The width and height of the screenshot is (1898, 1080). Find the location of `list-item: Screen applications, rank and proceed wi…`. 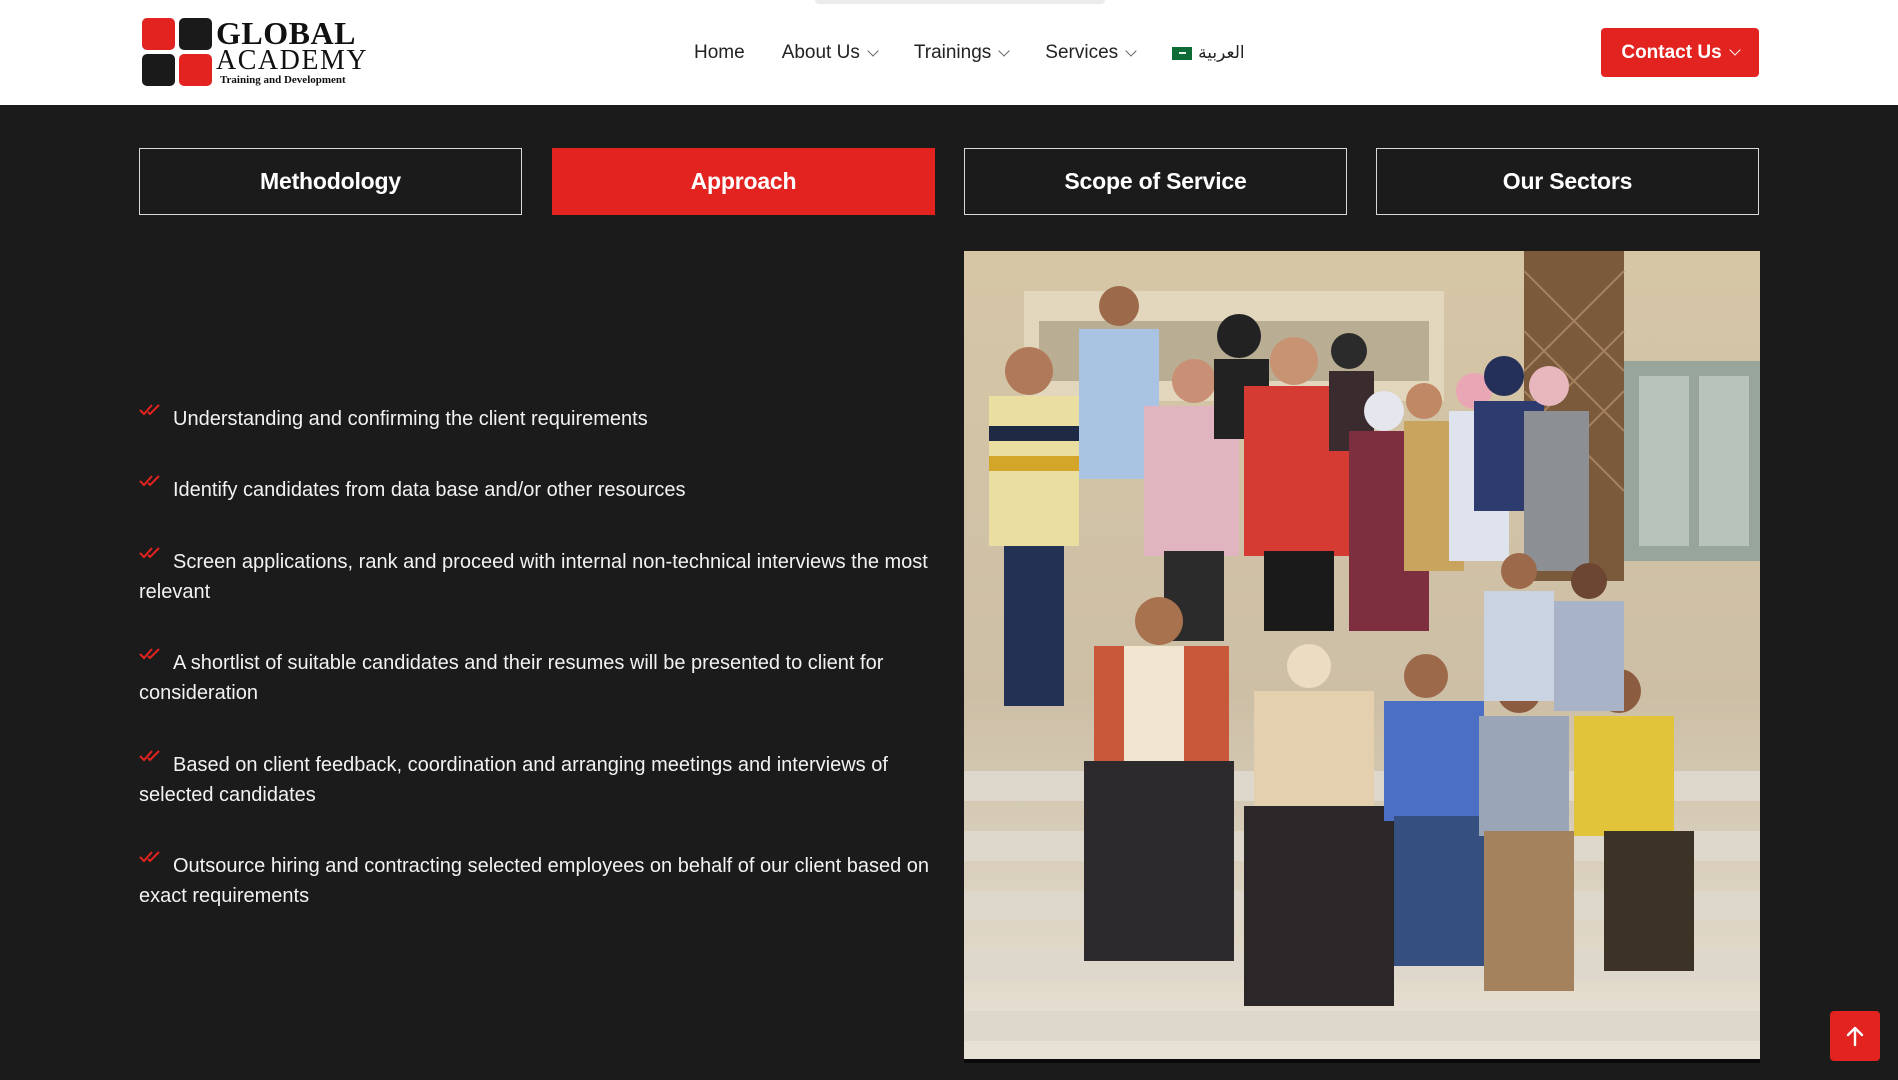

list-item: Screen applications, rank and proceed wi… is located at coordinates (539, 577).